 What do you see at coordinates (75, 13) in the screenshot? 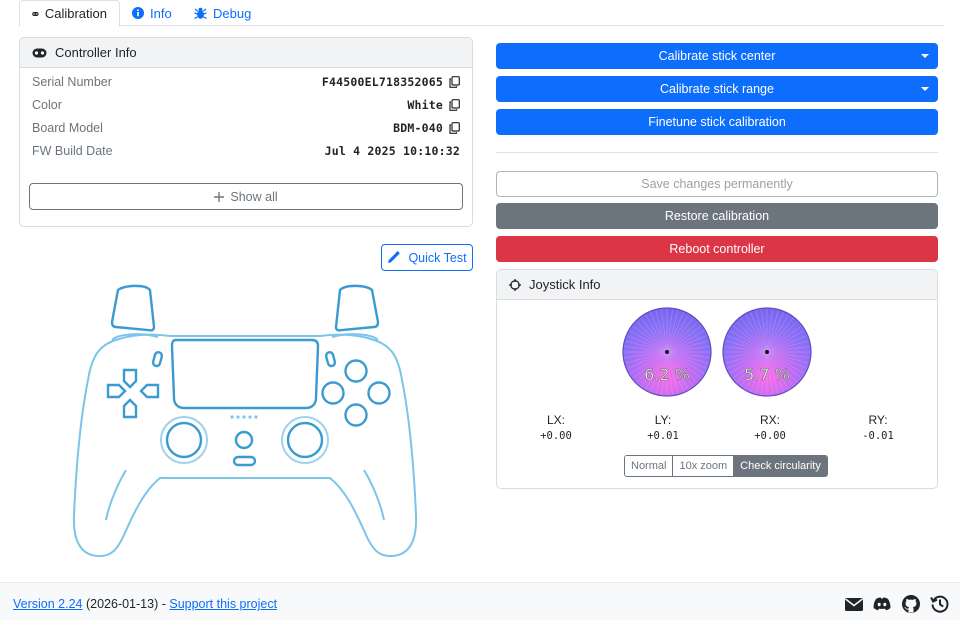
I see `tab-label: Calibration` at bounding box center [75, 13].